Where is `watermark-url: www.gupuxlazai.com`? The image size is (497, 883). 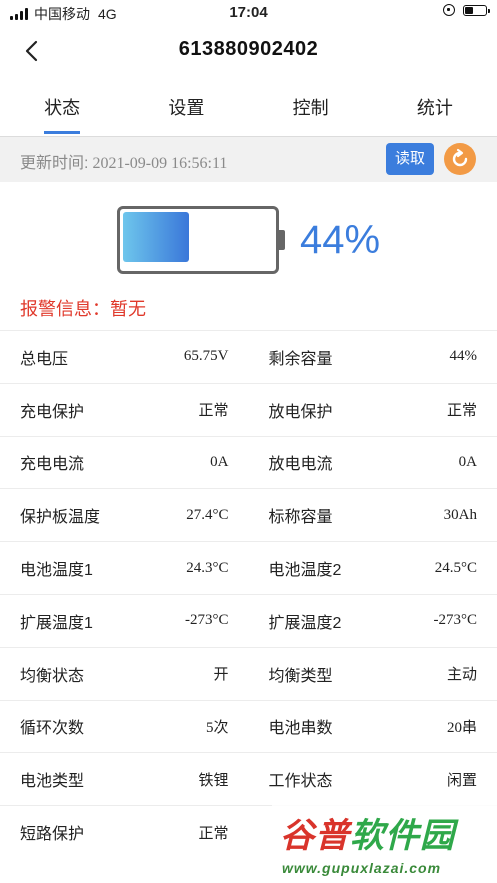
watermark-url: www.gupuxlazai.com is located at coordinates (362, 868).